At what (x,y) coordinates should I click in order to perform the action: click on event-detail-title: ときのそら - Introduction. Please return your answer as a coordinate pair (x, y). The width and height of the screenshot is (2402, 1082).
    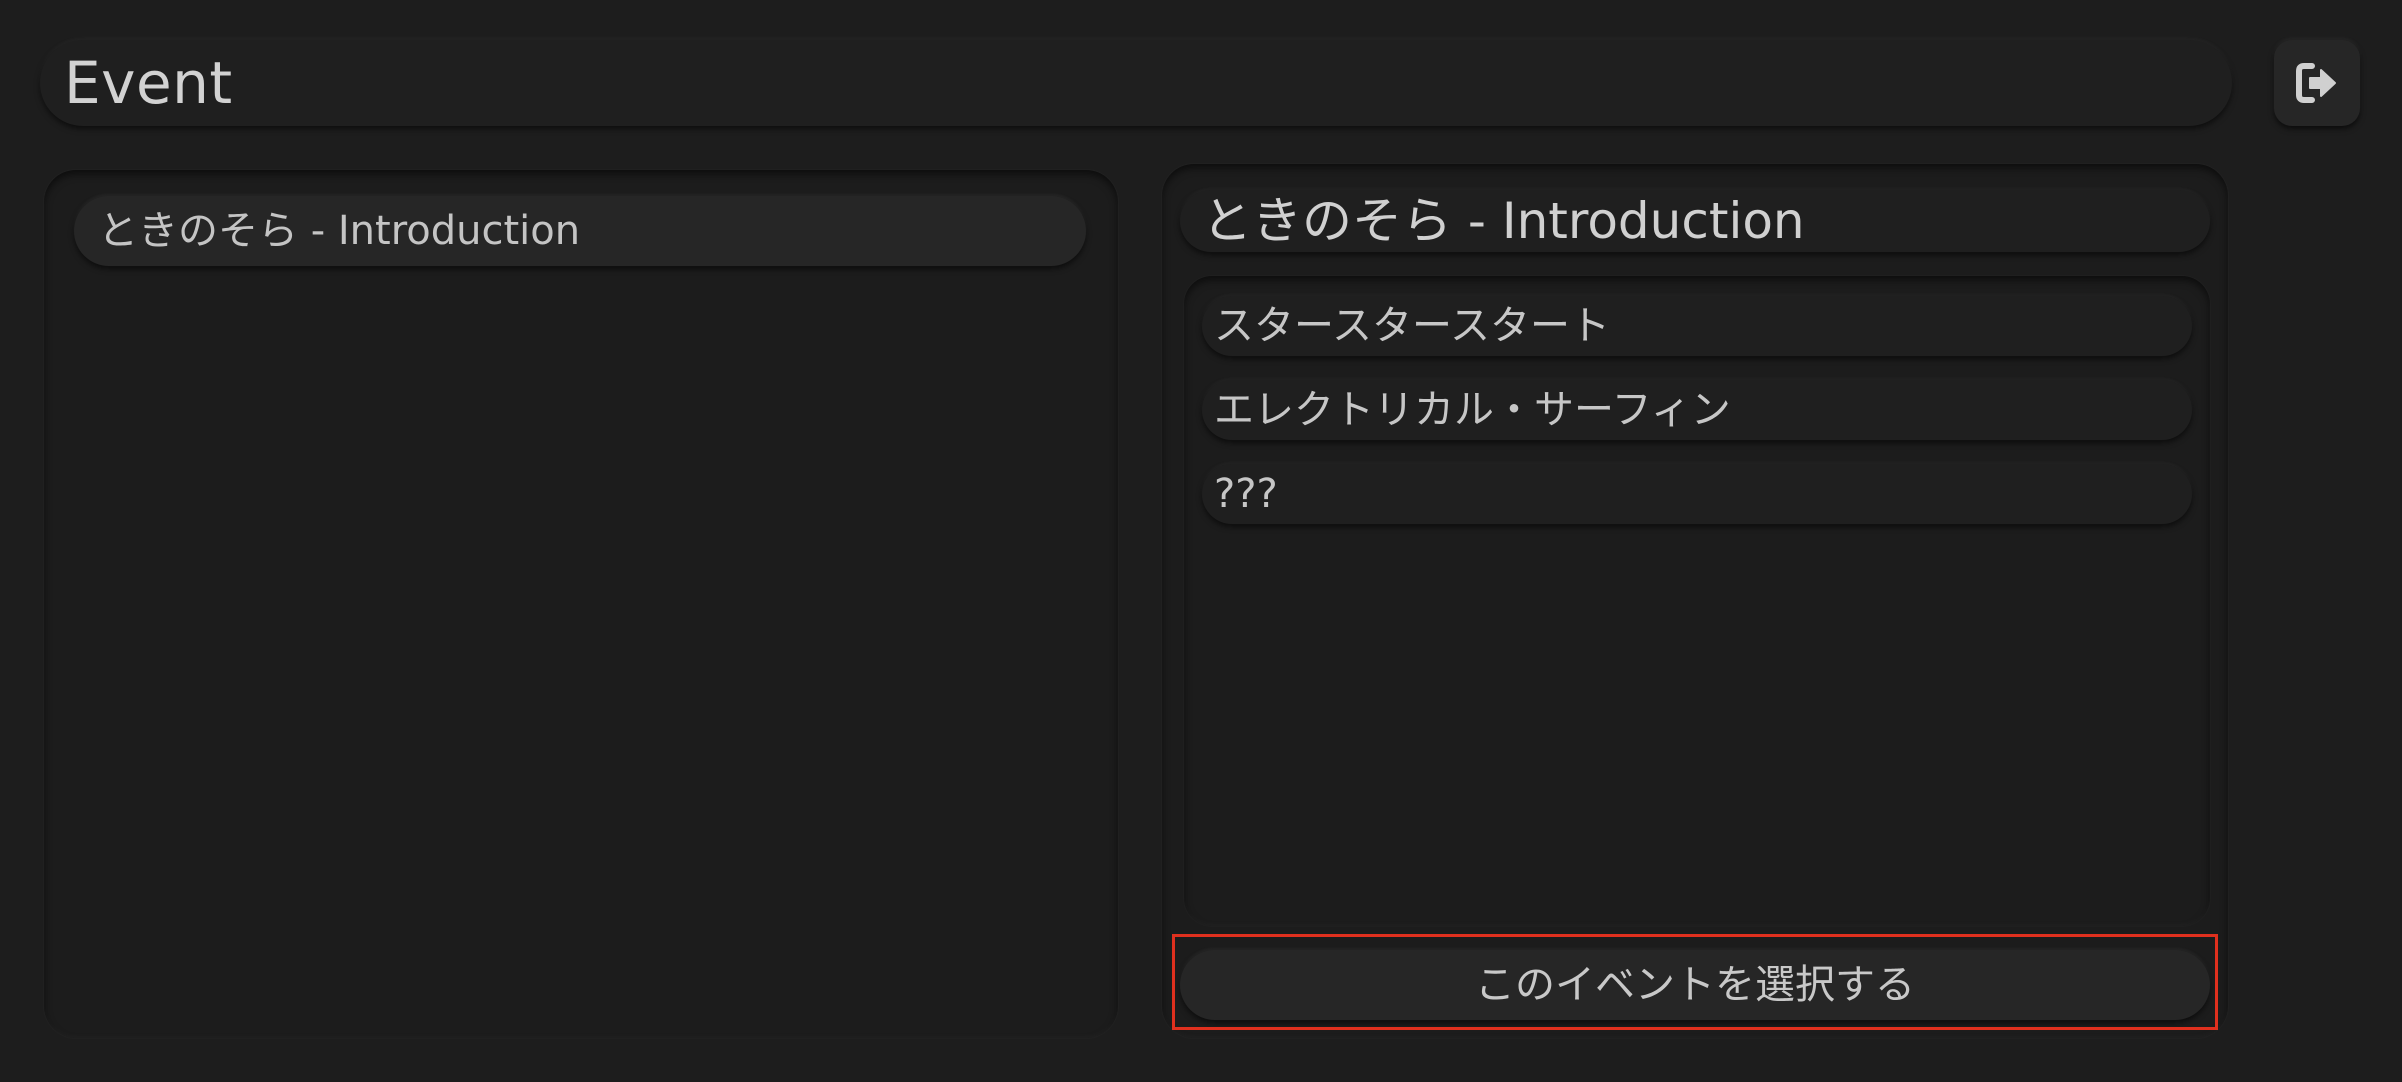
    Looking at the image, I should click on (1695, 221).